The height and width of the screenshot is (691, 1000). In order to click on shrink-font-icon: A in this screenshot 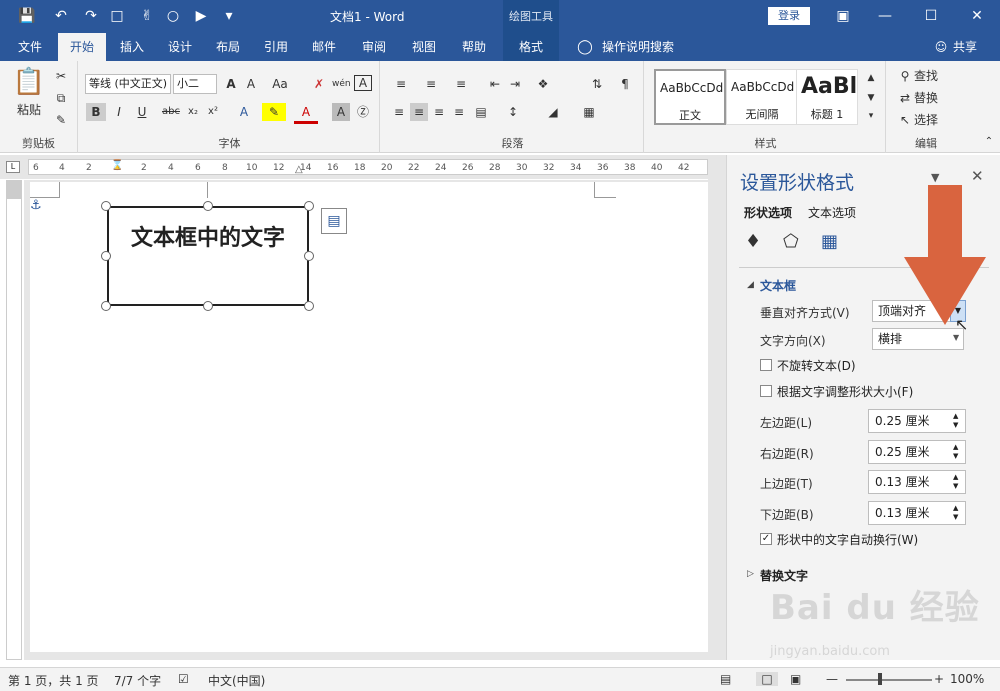, I will do `click(251, 84)`.